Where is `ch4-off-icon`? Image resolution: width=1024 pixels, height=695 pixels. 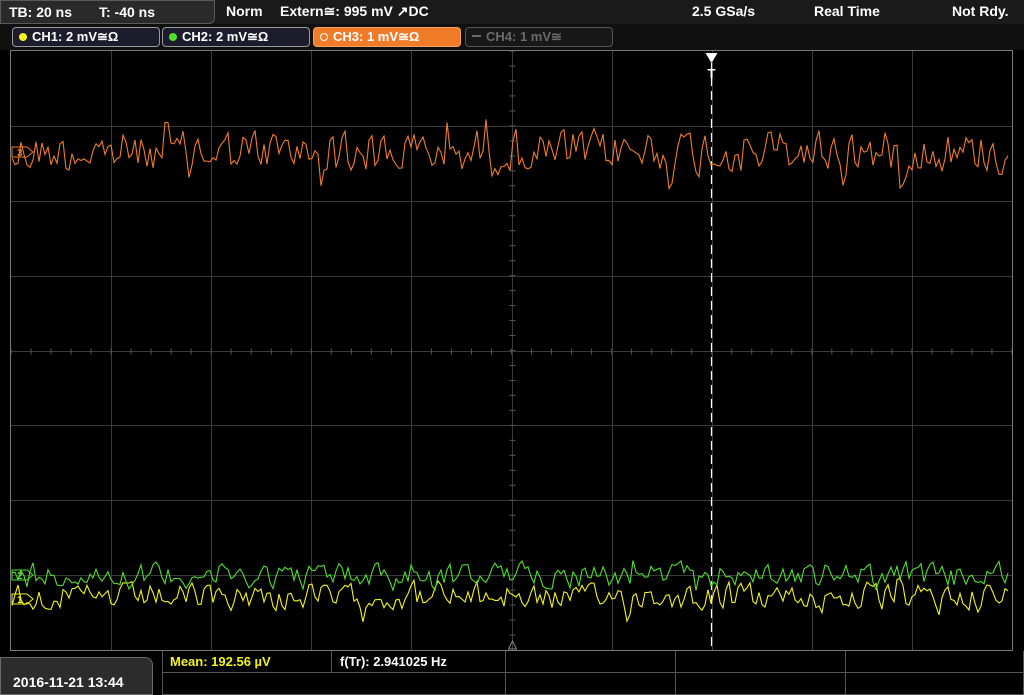
ch4-off-icon is located at coordinates (476, 36).